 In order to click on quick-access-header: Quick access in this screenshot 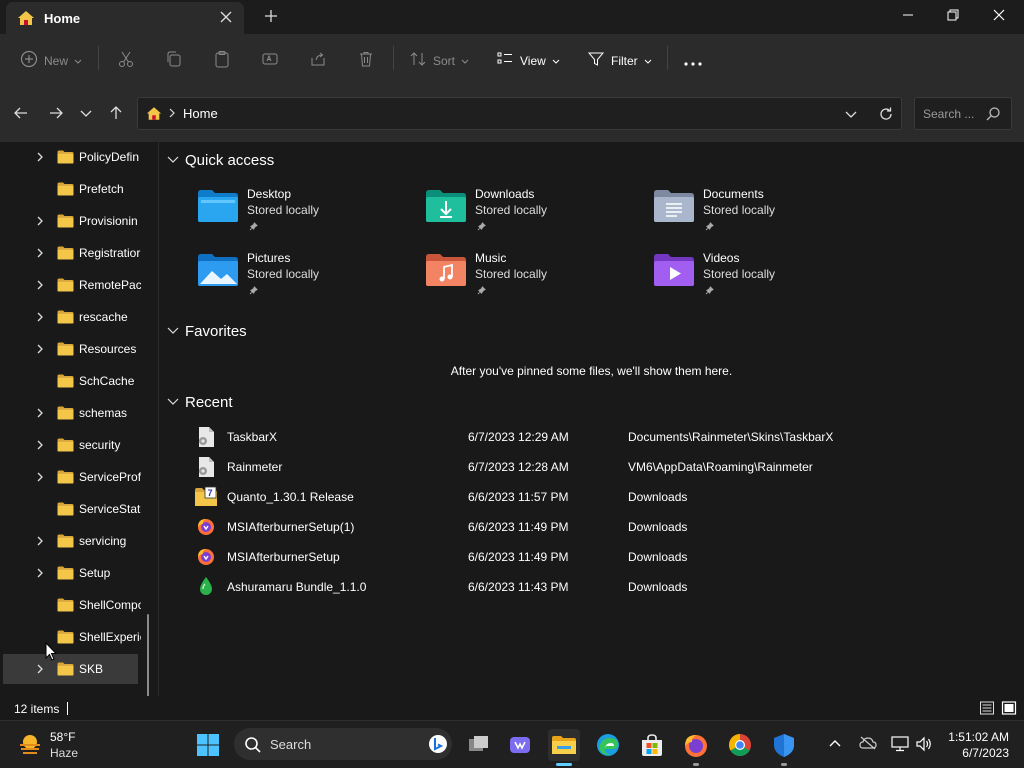, I will do `click(220, 160)`.